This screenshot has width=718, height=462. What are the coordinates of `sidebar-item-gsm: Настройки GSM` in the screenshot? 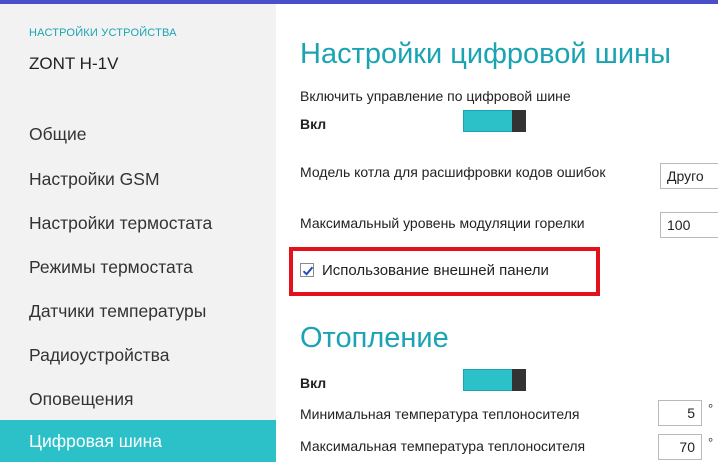 It's located at (138, 179).